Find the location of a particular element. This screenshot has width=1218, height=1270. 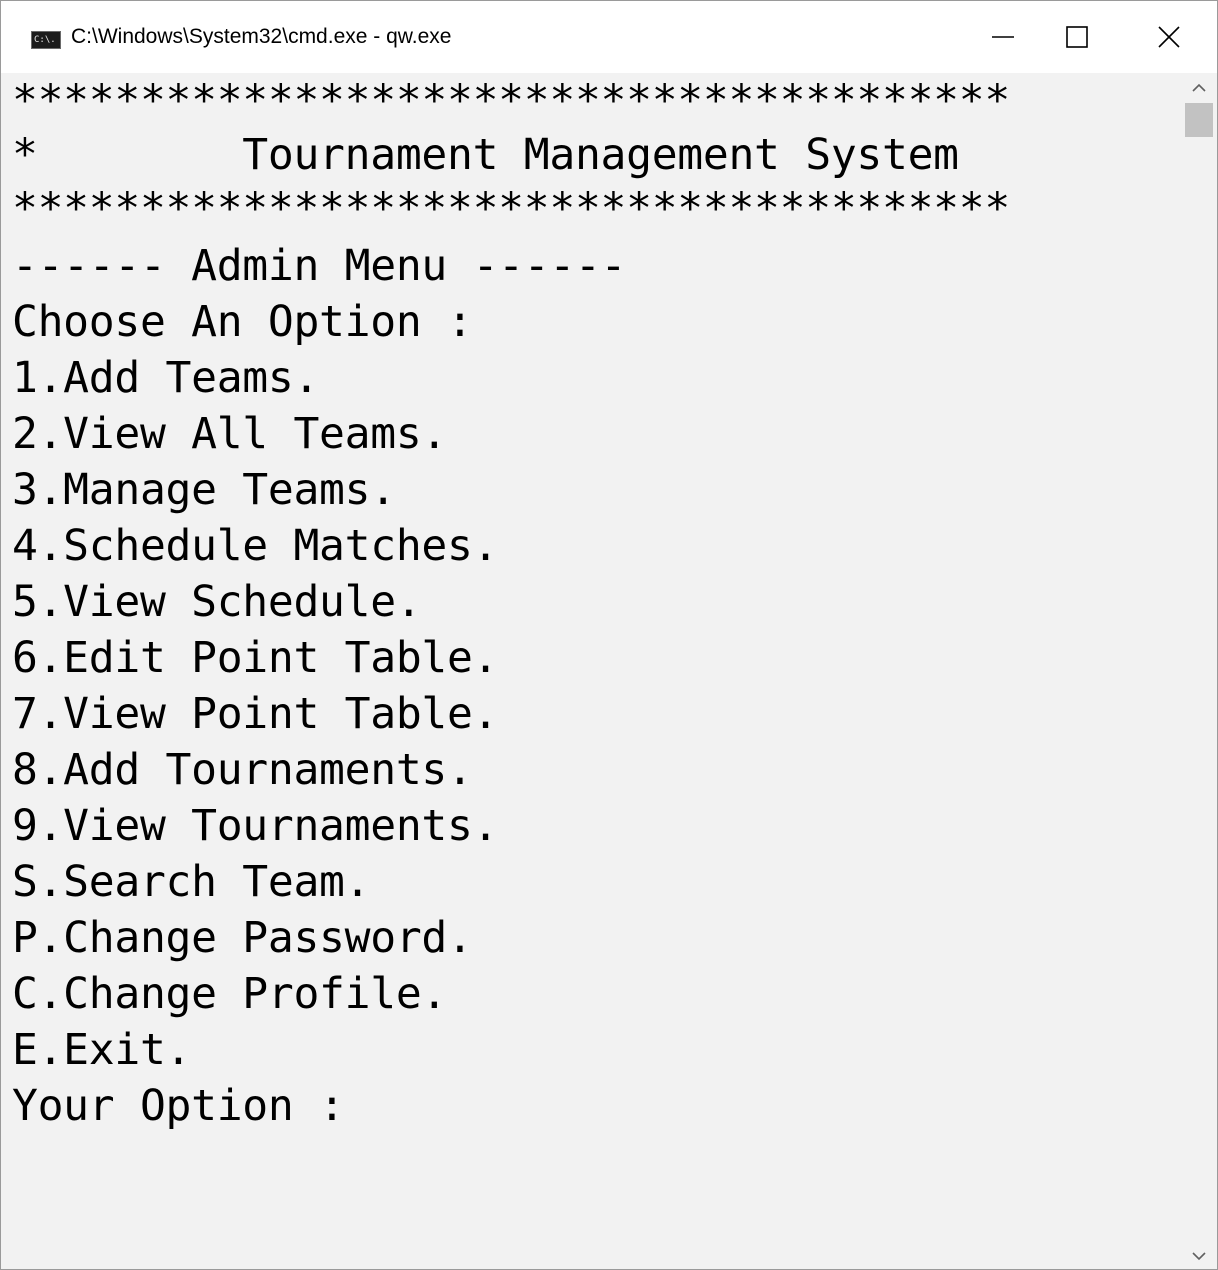

menu-item: 8.Add Tournaments. is located at coordinates (242, 770).